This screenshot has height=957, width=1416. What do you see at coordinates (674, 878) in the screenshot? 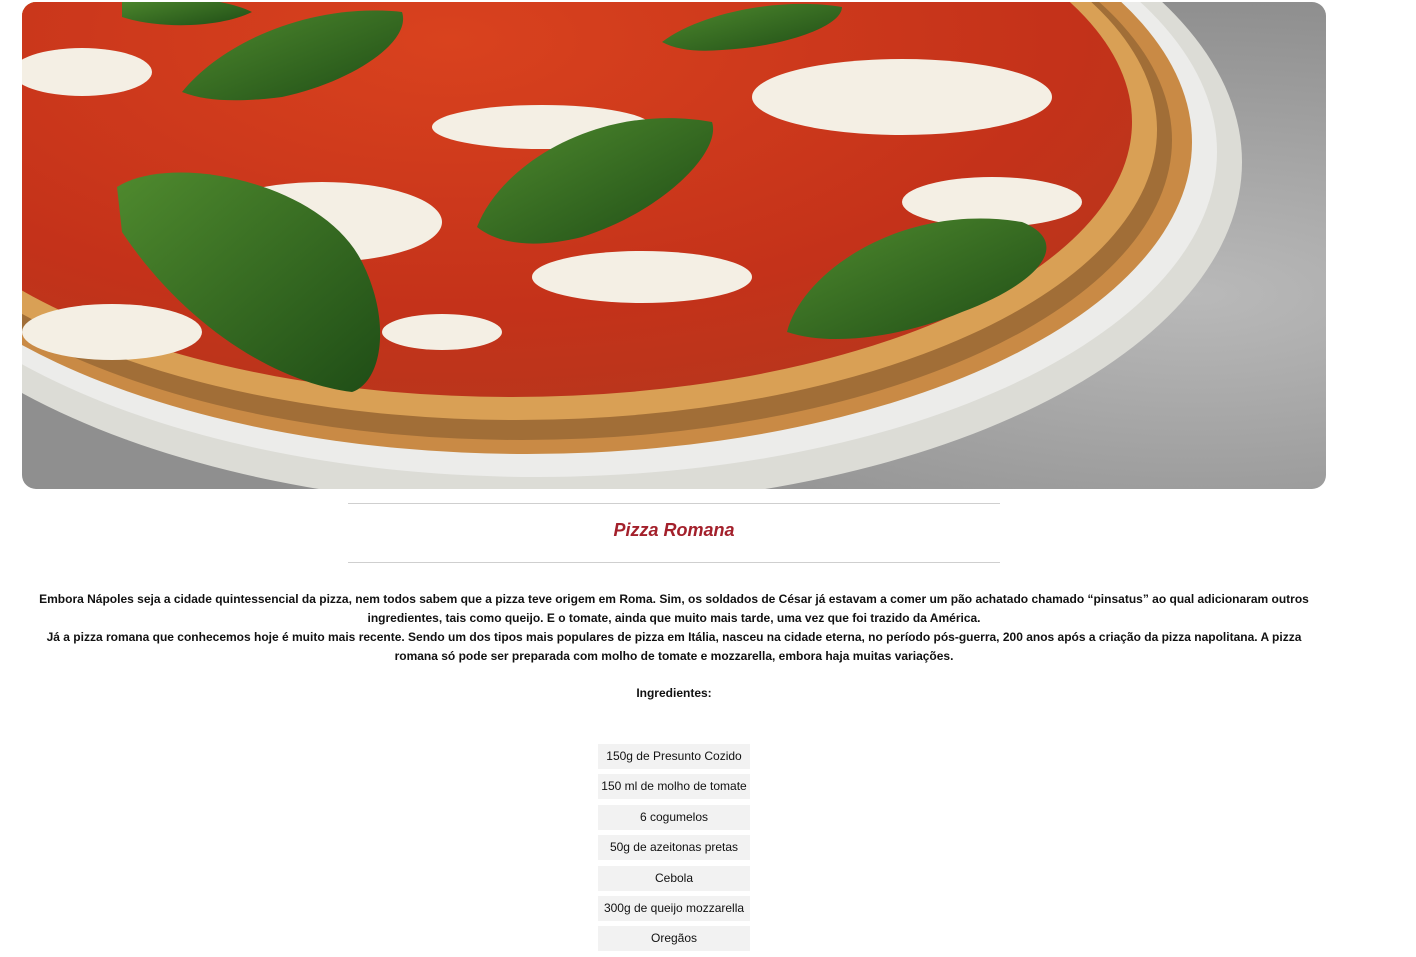
I see `ingredient-item: Cebola` at bounding box center [674, 878].